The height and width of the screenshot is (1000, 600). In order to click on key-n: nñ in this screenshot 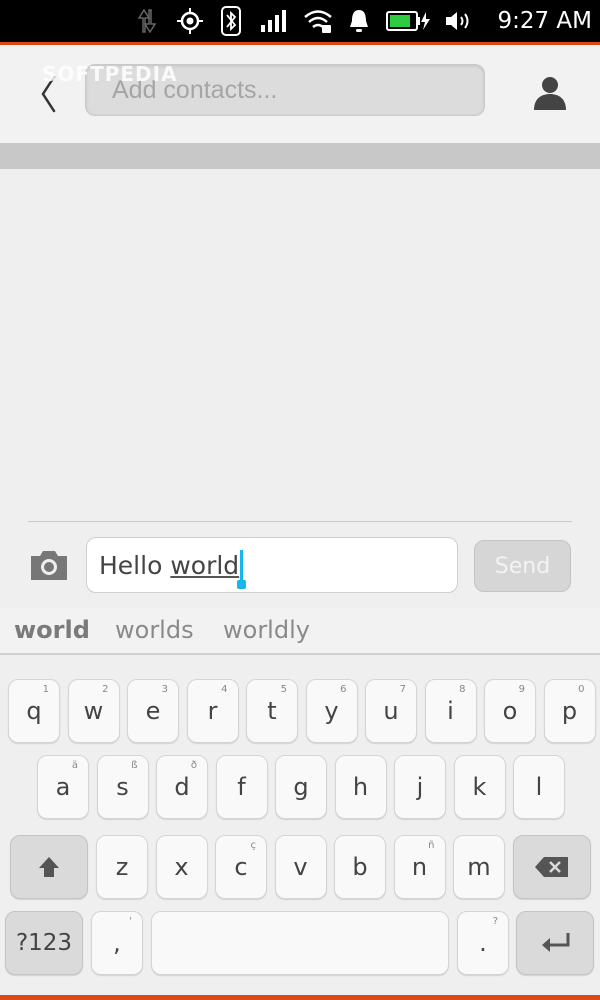, I will do `click(419, 867)`.